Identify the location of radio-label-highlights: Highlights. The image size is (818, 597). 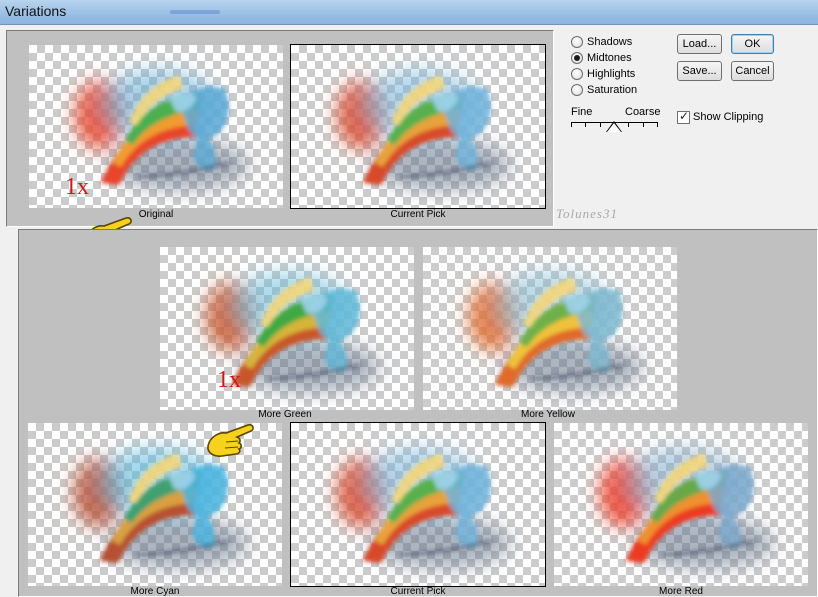
(611, 74).